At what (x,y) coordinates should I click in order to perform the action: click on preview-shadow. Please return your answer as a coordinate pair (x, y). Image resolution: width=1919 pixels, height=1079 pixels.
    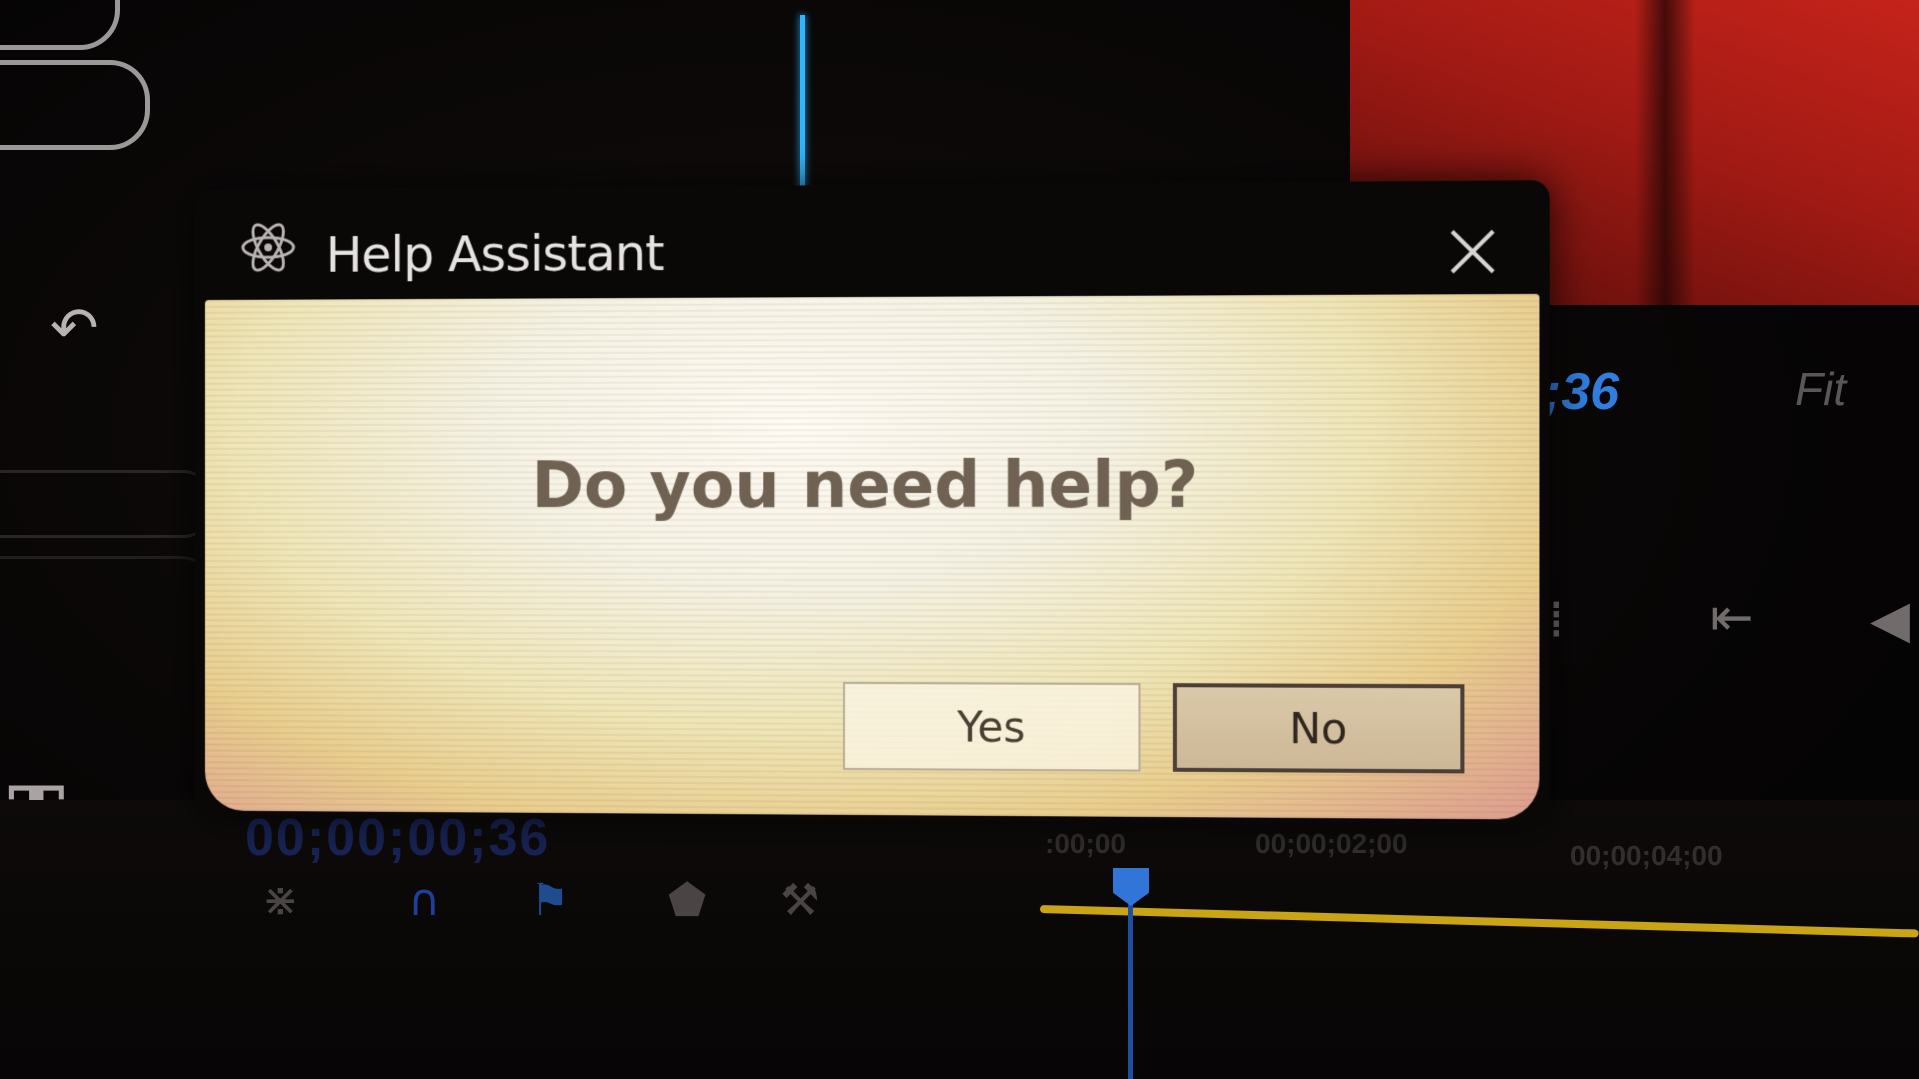
    Looking at the image, I should click on (1665, 152).